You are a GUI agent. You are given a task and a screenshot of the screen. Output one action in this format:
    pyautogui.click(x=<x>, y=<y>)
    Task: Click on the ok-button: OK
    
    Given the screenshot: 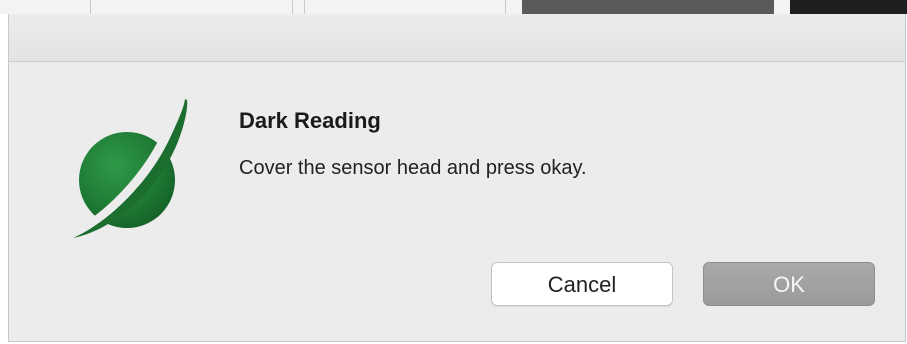 What is the action you would take?
    pyautogui.click(x=789, y=284)
    